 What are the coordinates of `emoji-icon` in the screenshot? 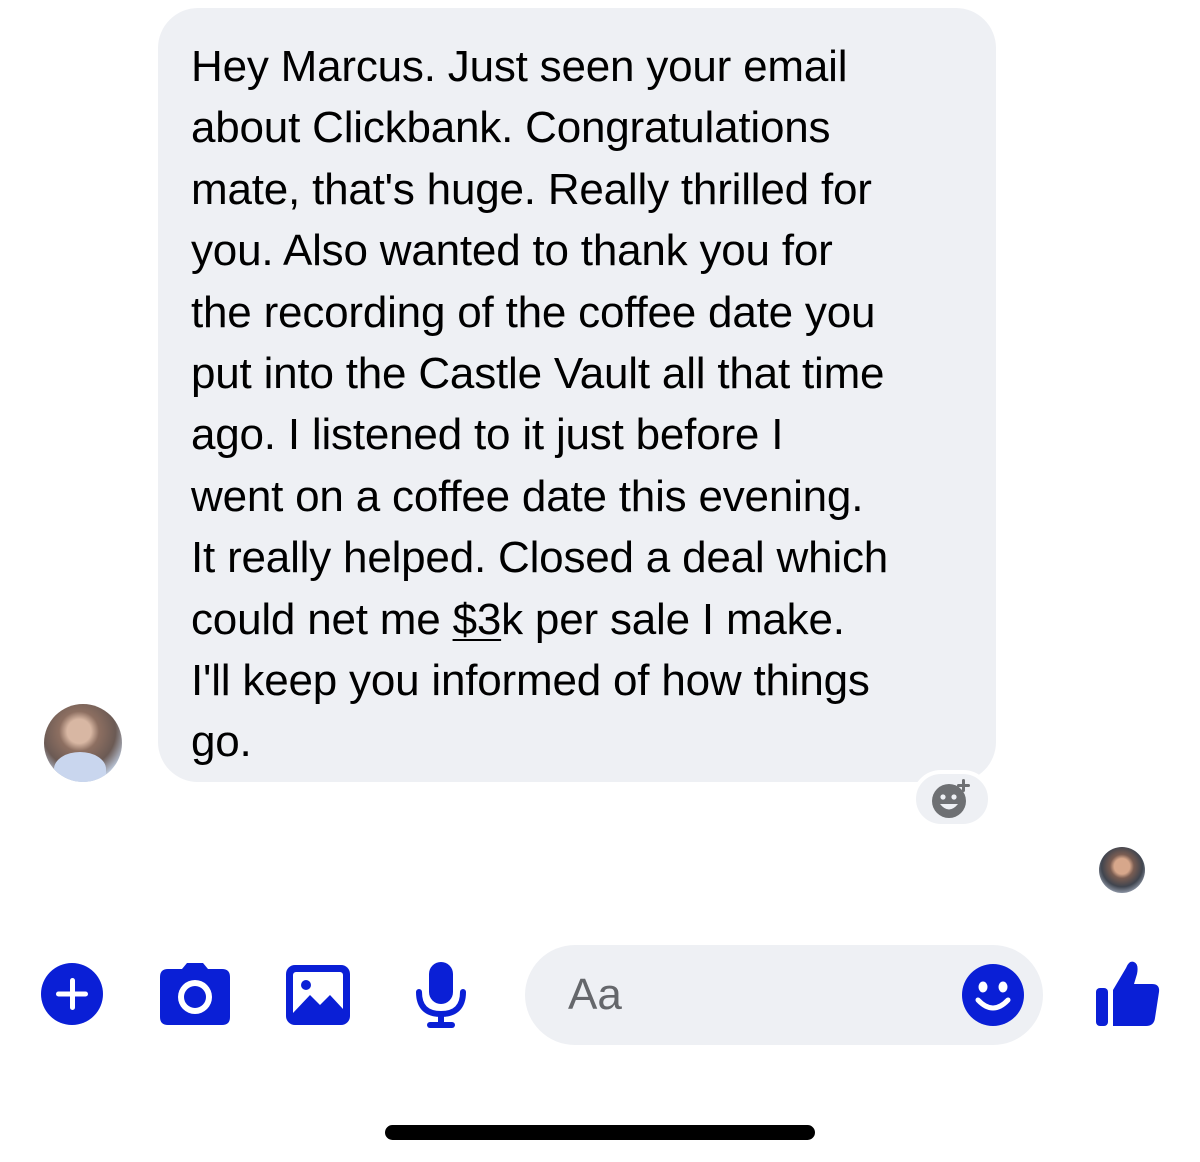 It's located at (993, 995).